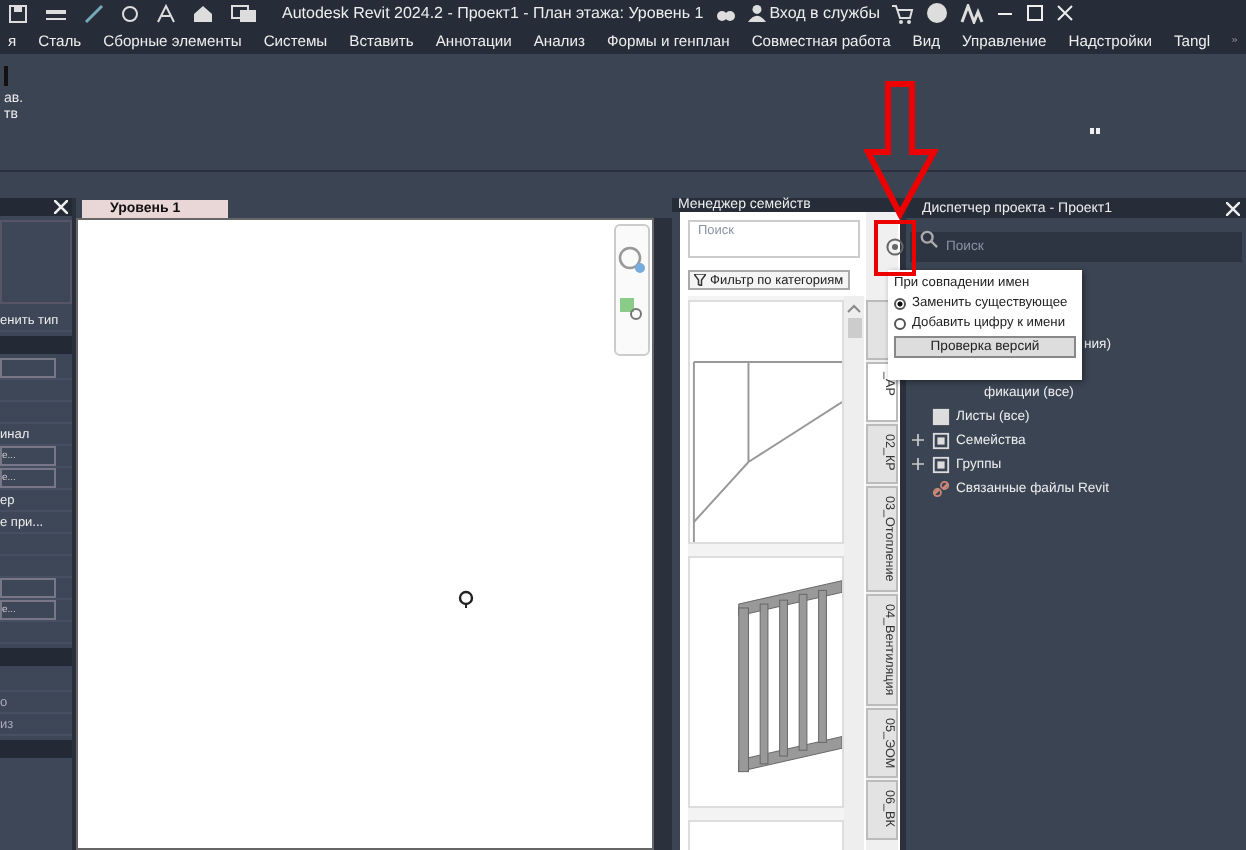  Describe the element at coordinates (941, 488) in the screenshot. I see `link-icon` at that location.